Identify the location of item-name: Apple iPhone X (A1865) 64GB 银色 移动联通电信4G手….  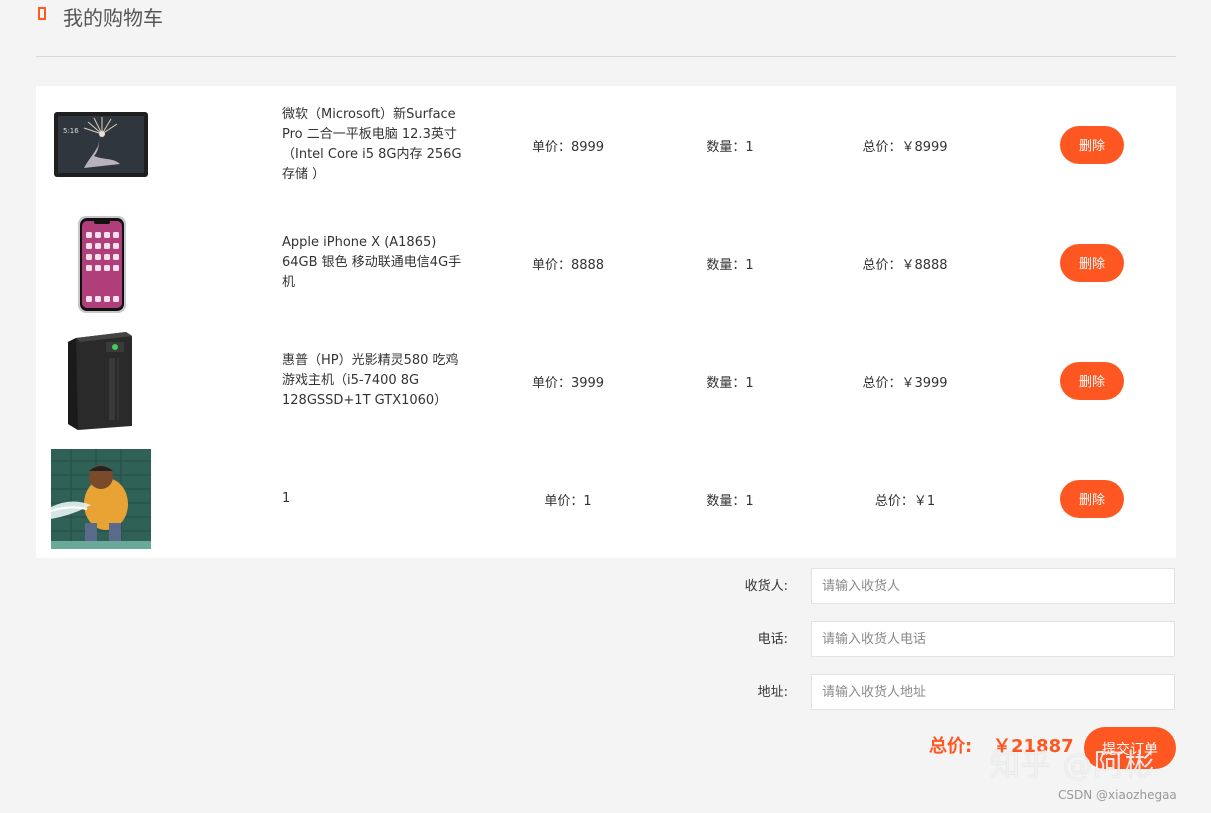
(372, 262).